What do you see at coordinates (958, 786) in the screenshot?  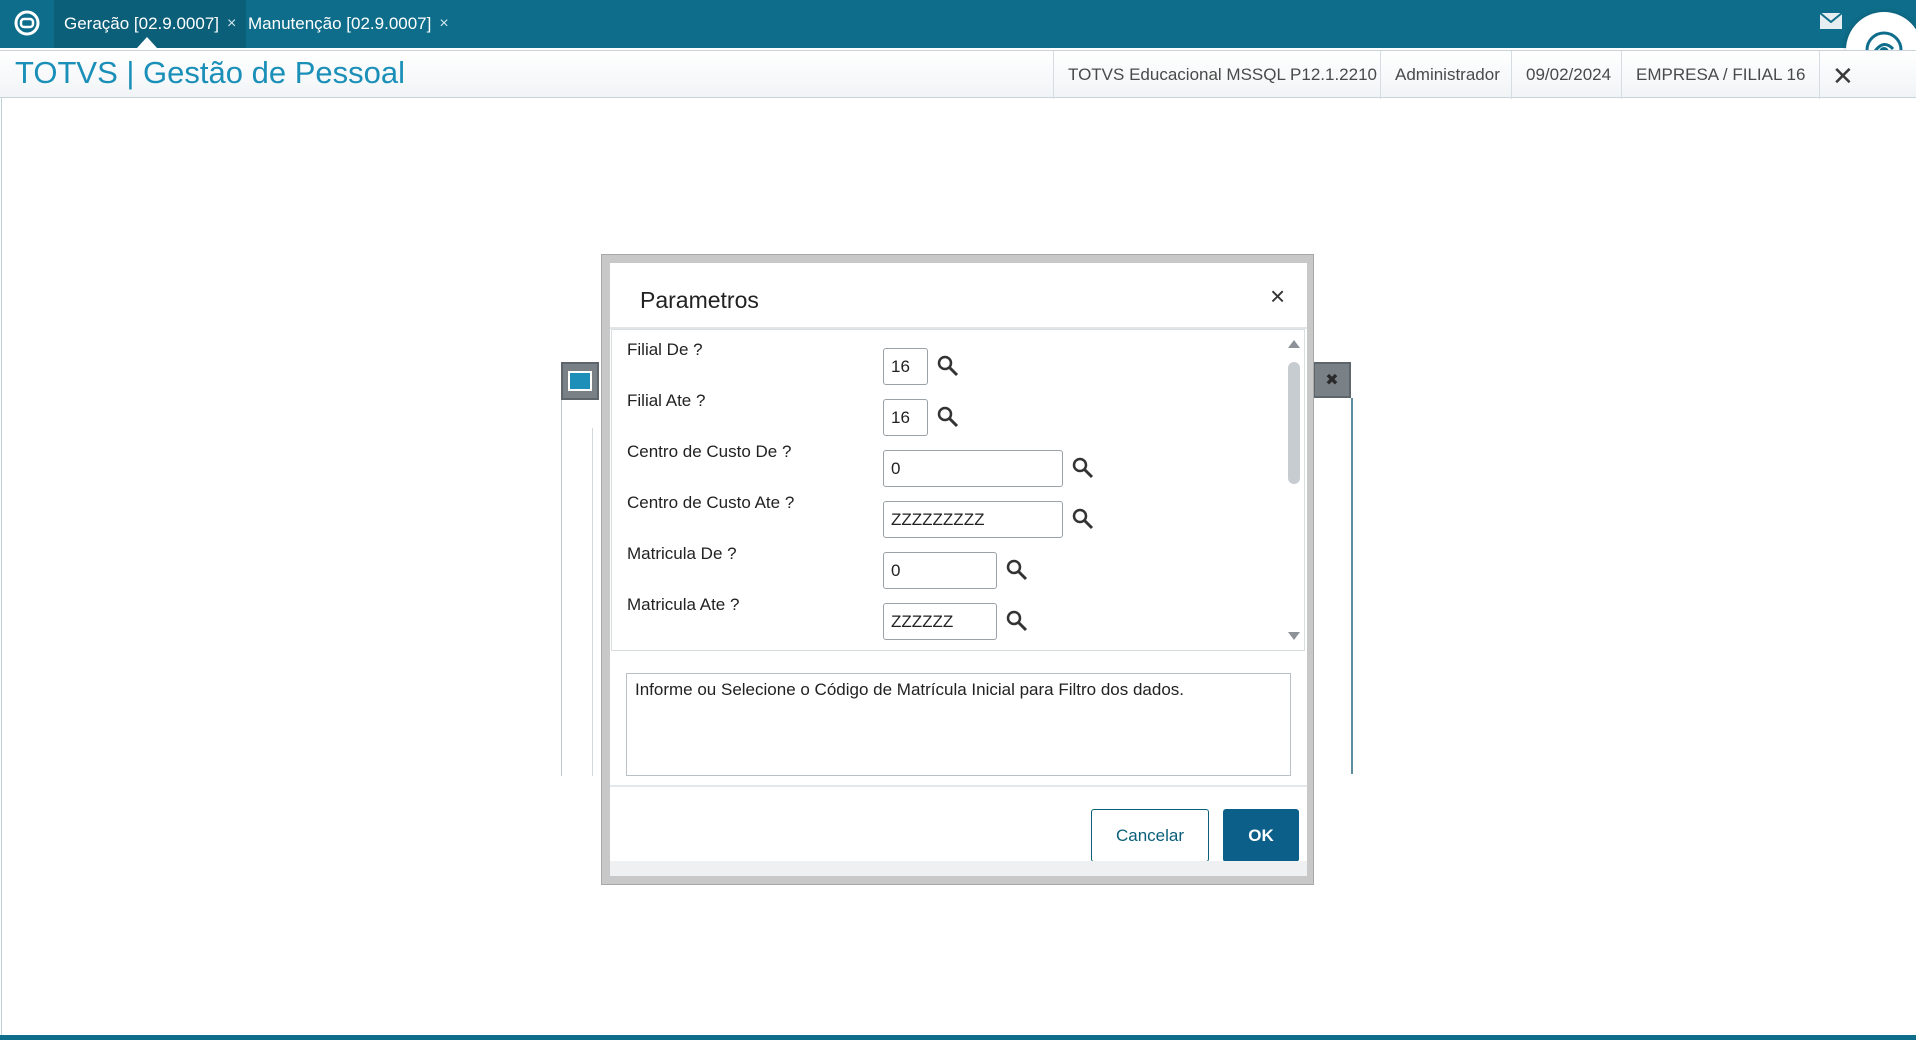 I see `divider` at bounding box center [958, 786].